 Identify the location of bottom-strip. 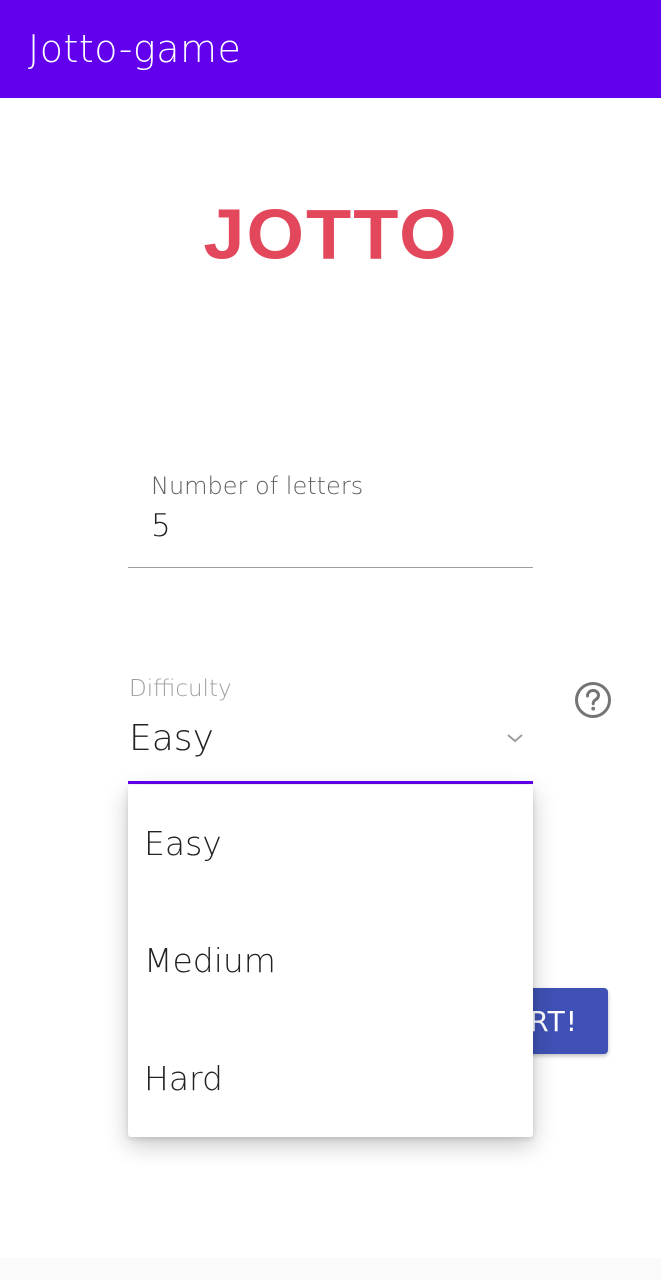
(330, 1269).